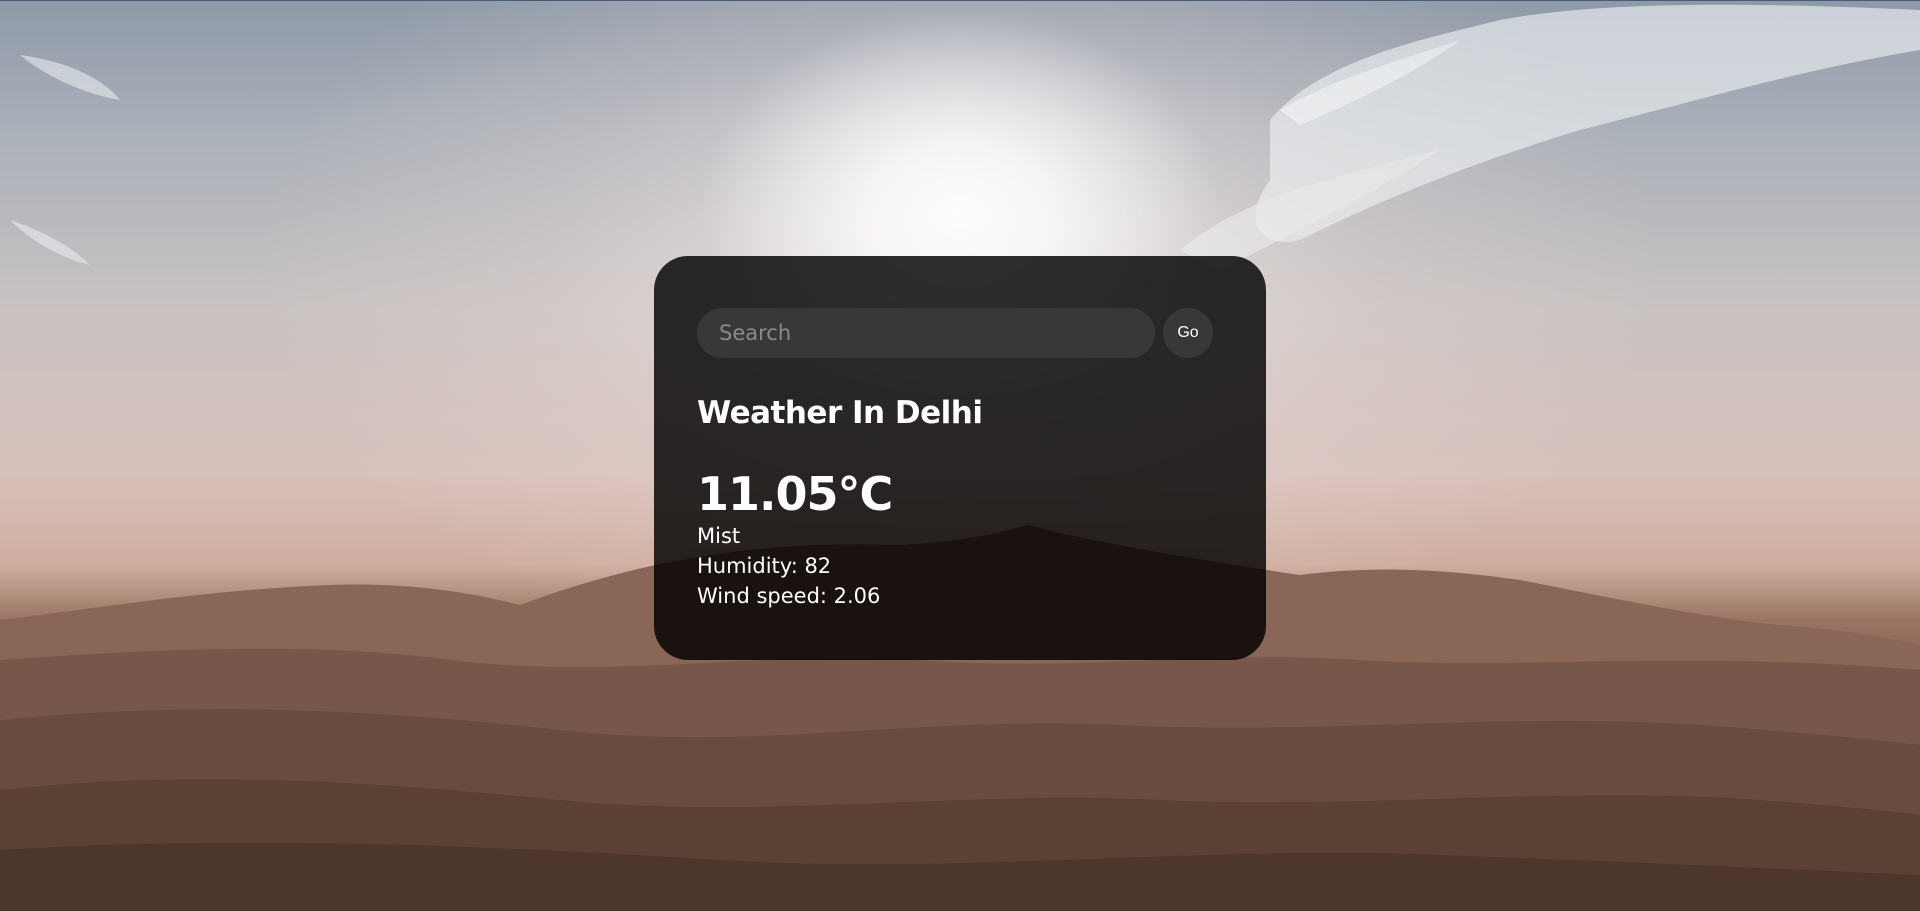  What do you see at coordinates (960, 0) in the screenshot?
I see `window-top-border` at bounding box center [960, 0].